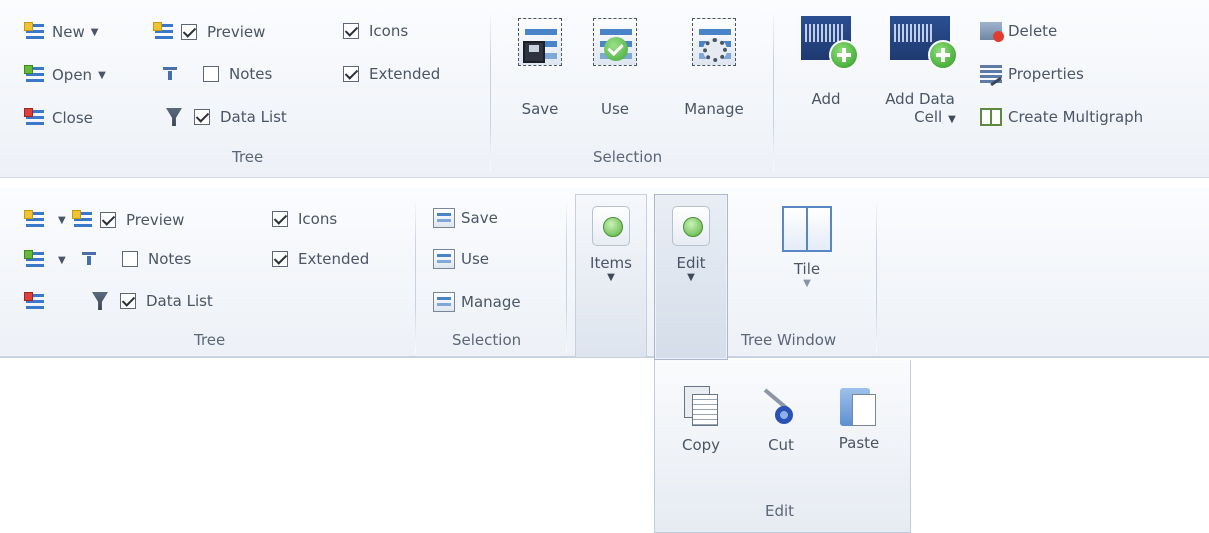 This screenshot has height=533, width=1209. I want to click on save-selection-small: Save, so click(465, 218).